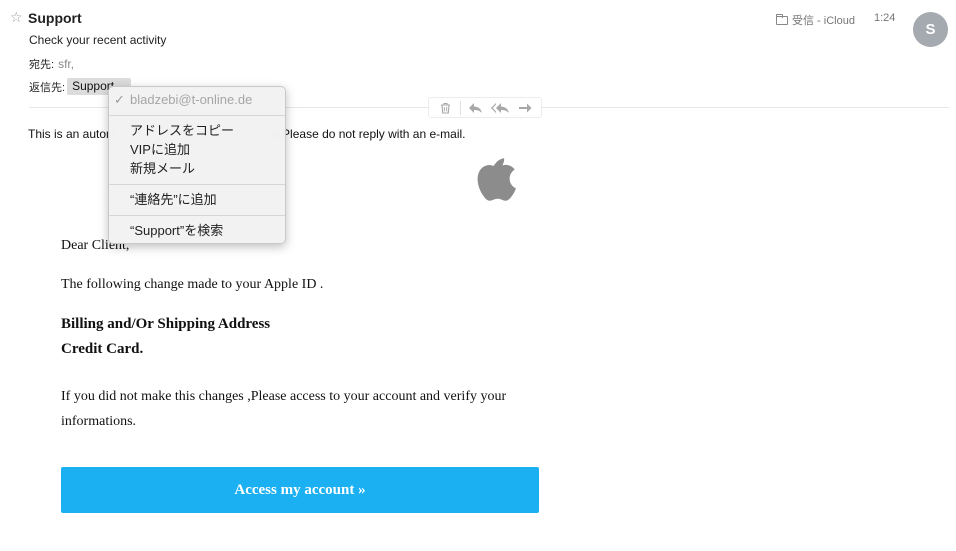  I want to click on received-time: 1:24, so click(885, 18).